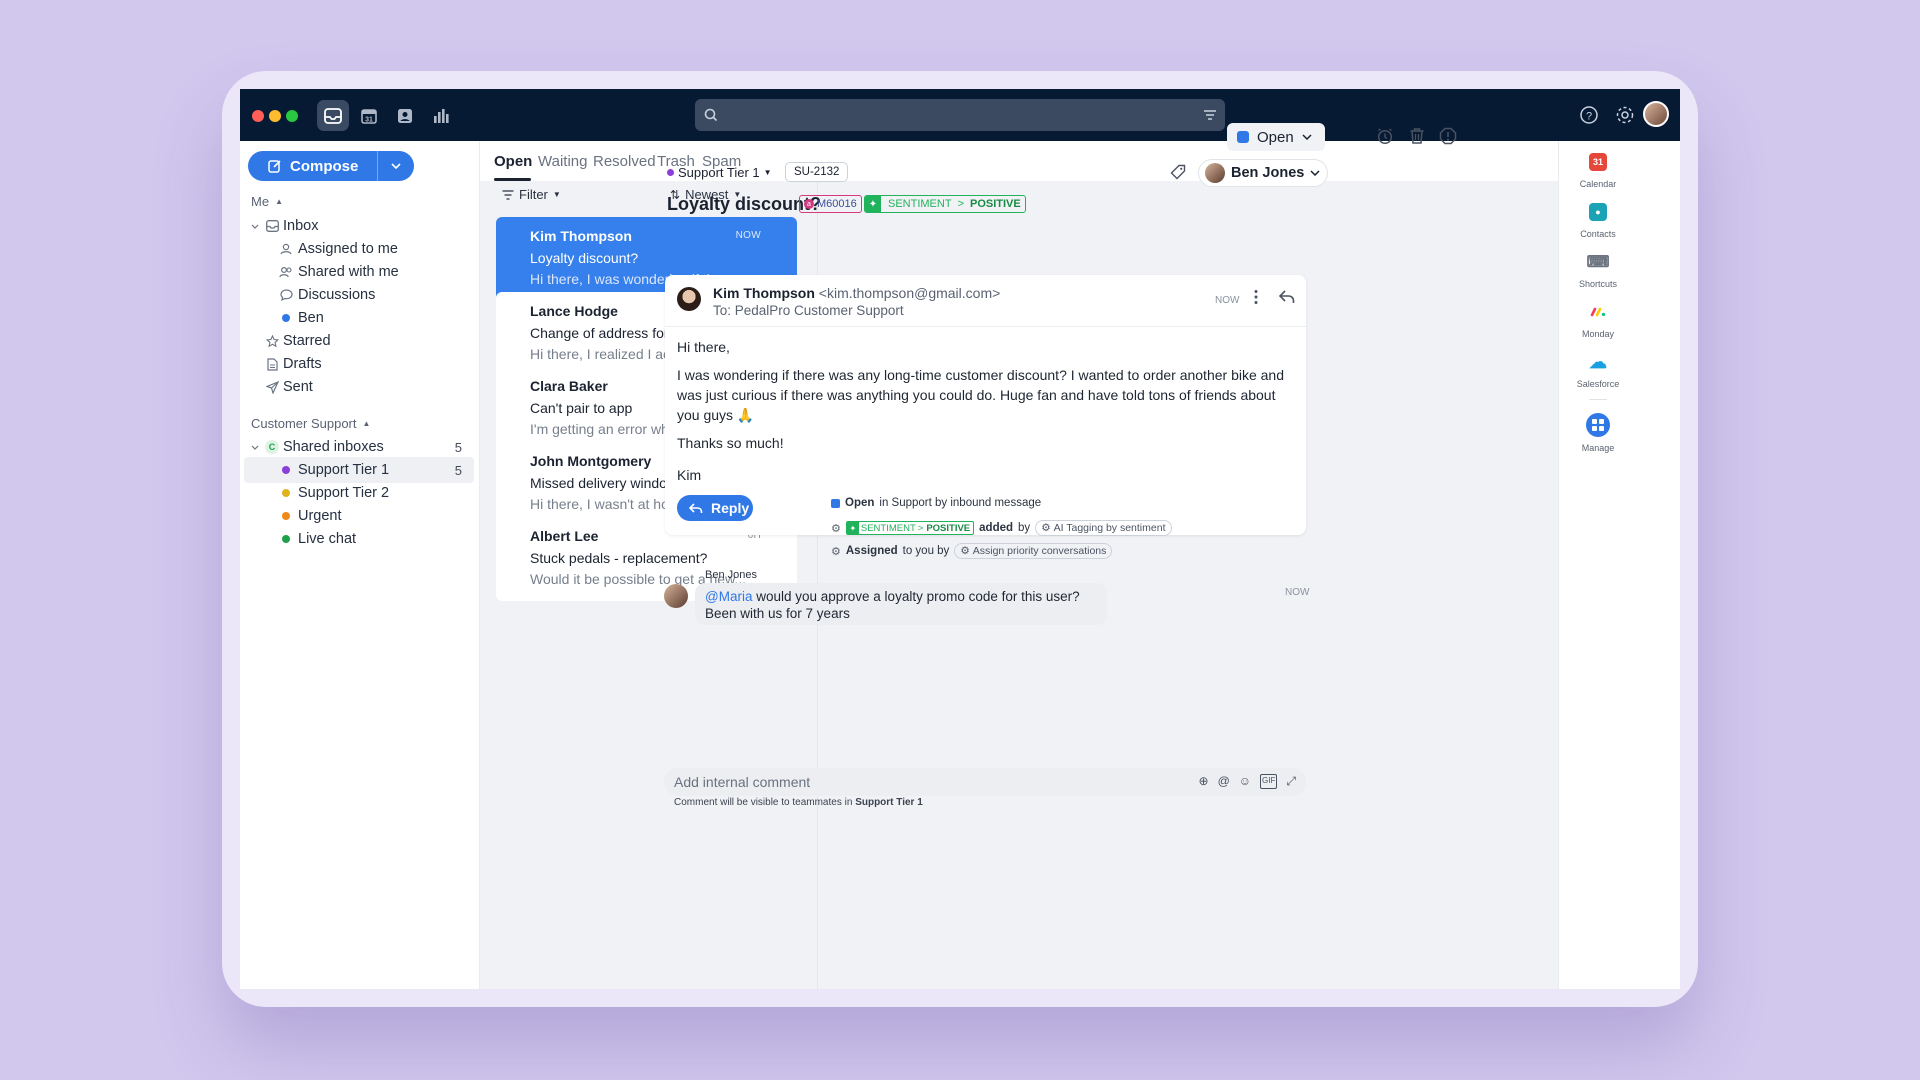 This screenshot has height=1080, width=1920. Describe the element at coordinates (1417, 136) in the screenshot. I see `trash-icon` at that location.